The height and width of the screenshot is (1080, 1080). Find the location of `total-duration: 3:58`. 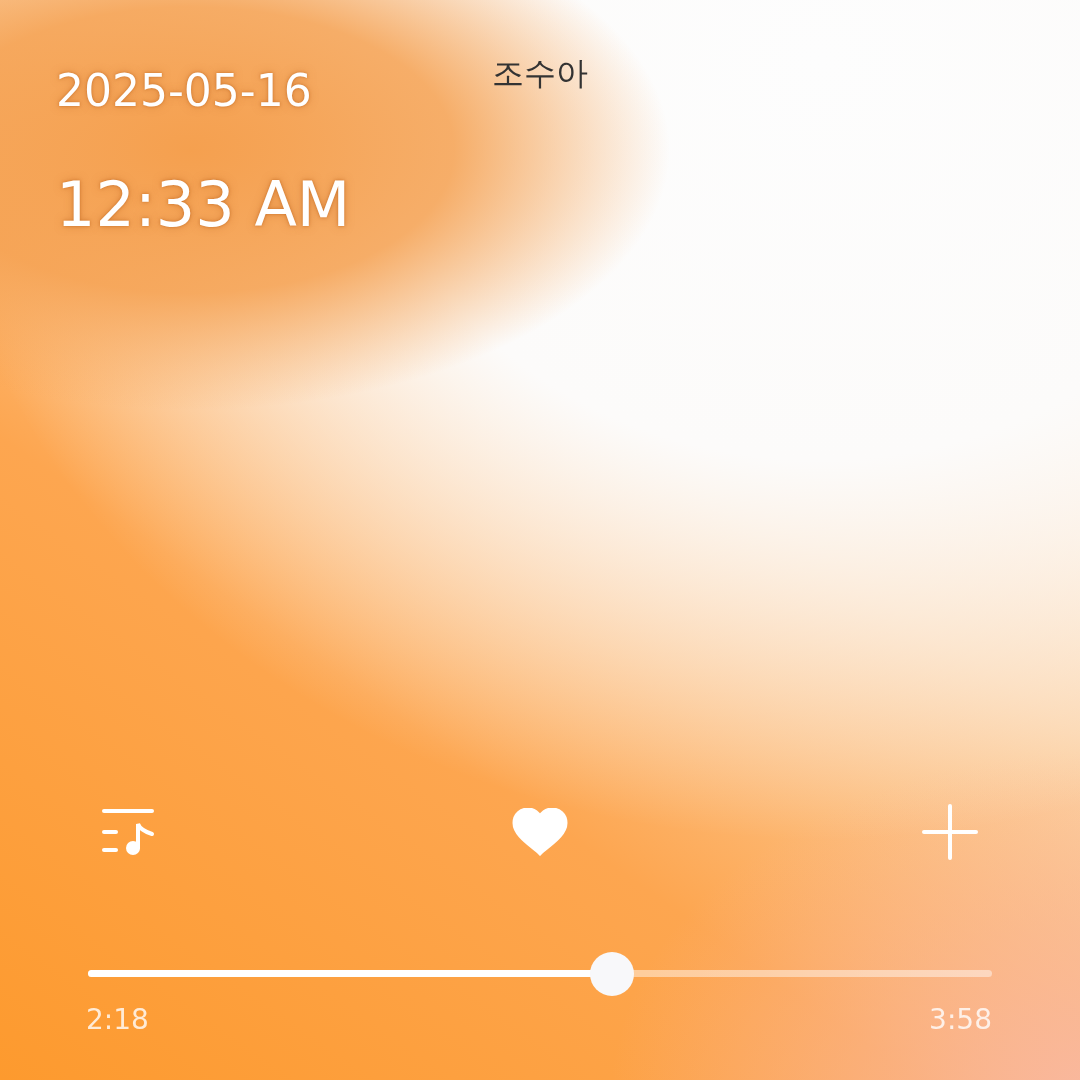

total-duration: 3:58 is located at coordinates (960, 1019).